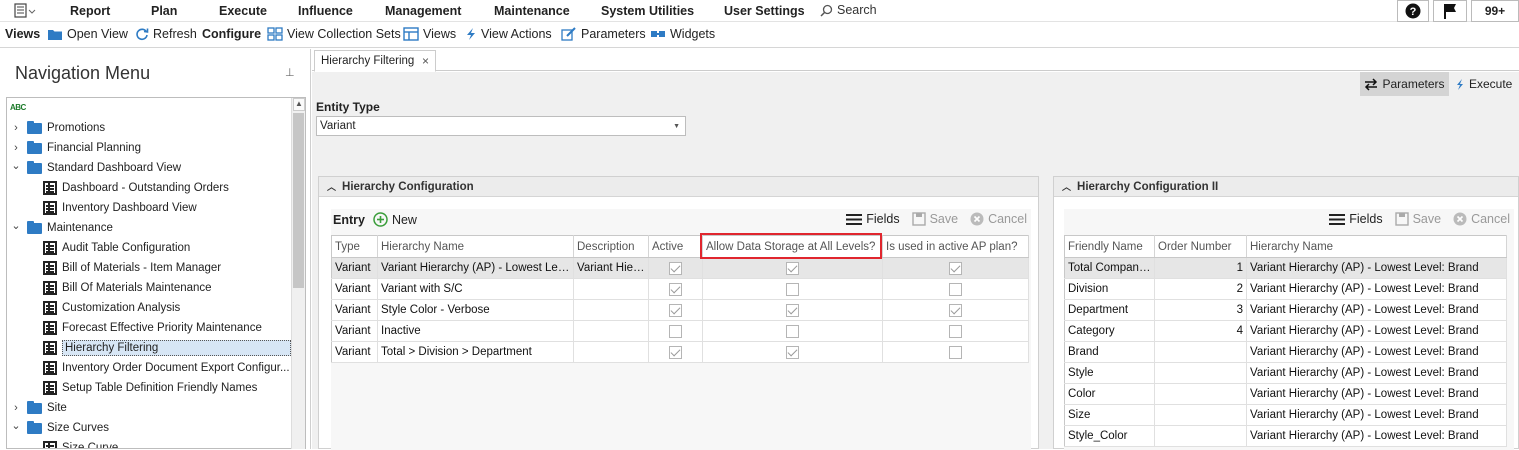 This screenshot has width=1519, height=450. Describe the element at coordinates (1109, 352) in the screenshot. I see `cell-friendly-name: Brand` at that location.